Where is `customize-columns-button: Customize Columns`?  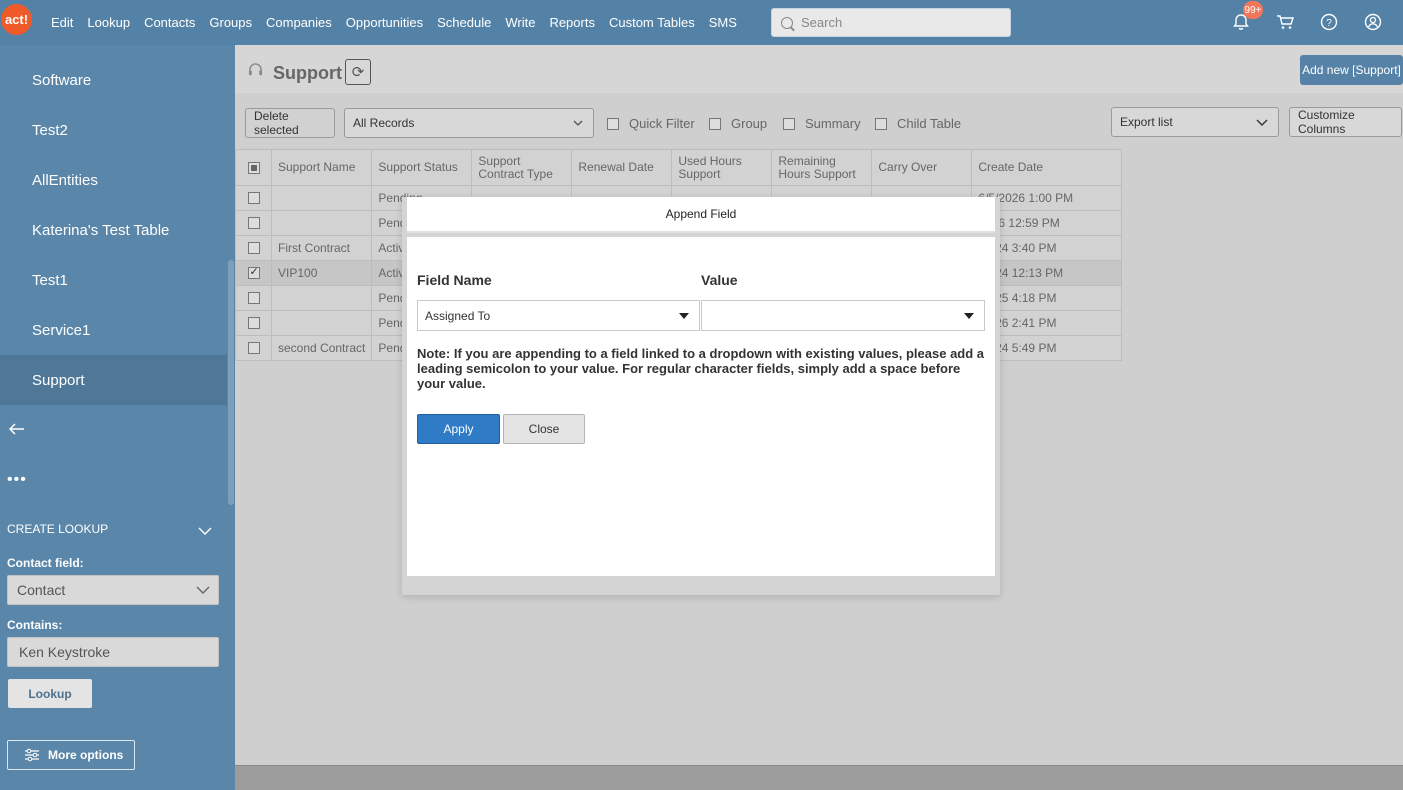 customize-columns-button: Customize Columns is located at coordinates (1345, 122).